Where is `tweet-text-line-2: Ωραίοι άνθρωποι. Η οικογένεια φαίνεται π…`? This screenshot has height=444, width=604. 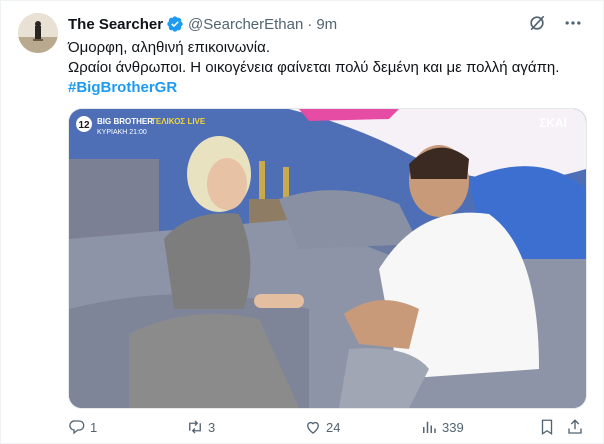 tweet-text-line-2: Ωραίοι άνθρωποι. Η οικογένεια φαίνεται π… is located at coordinates (314, 67).